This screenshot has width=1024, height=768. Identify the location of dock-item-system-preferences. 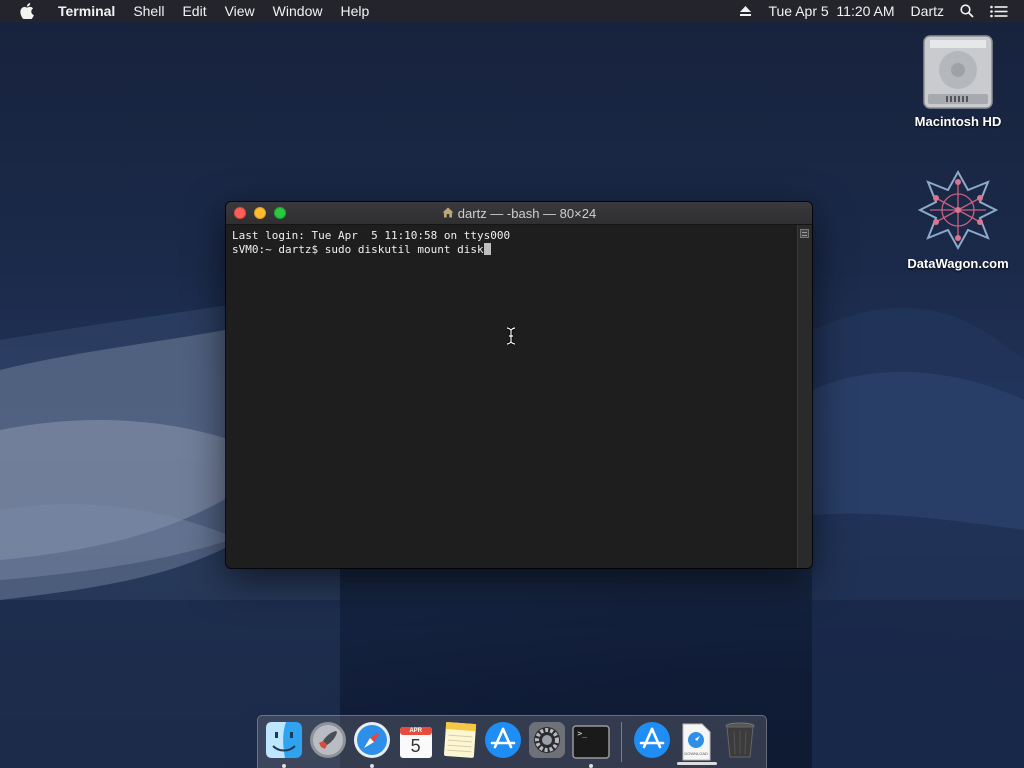
(547, 742).